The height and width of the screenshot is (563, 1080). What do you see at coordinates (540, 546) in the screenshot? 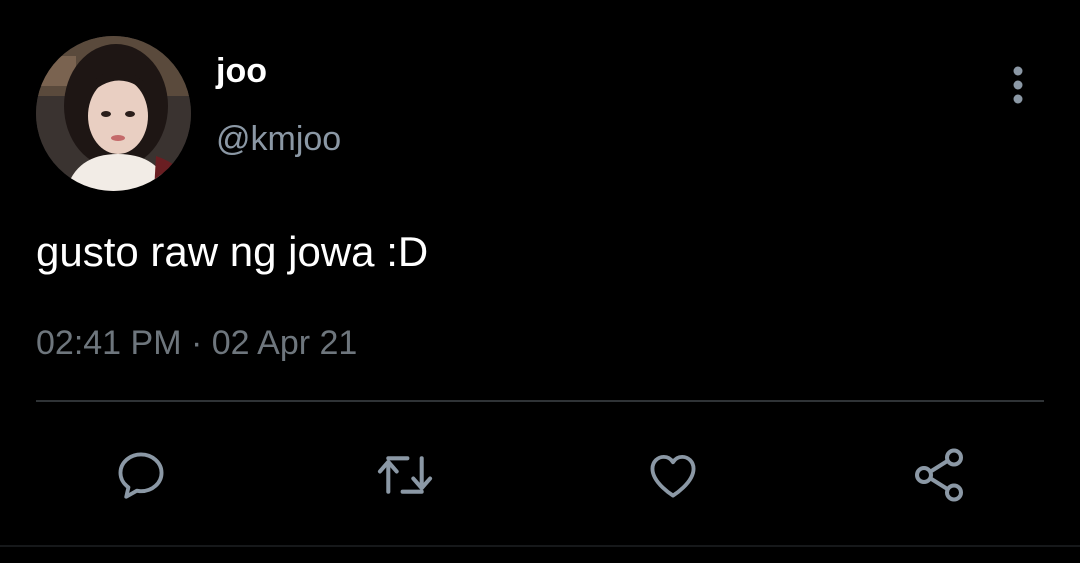
I see `bottom-divider` at bounding box center [540, 546].